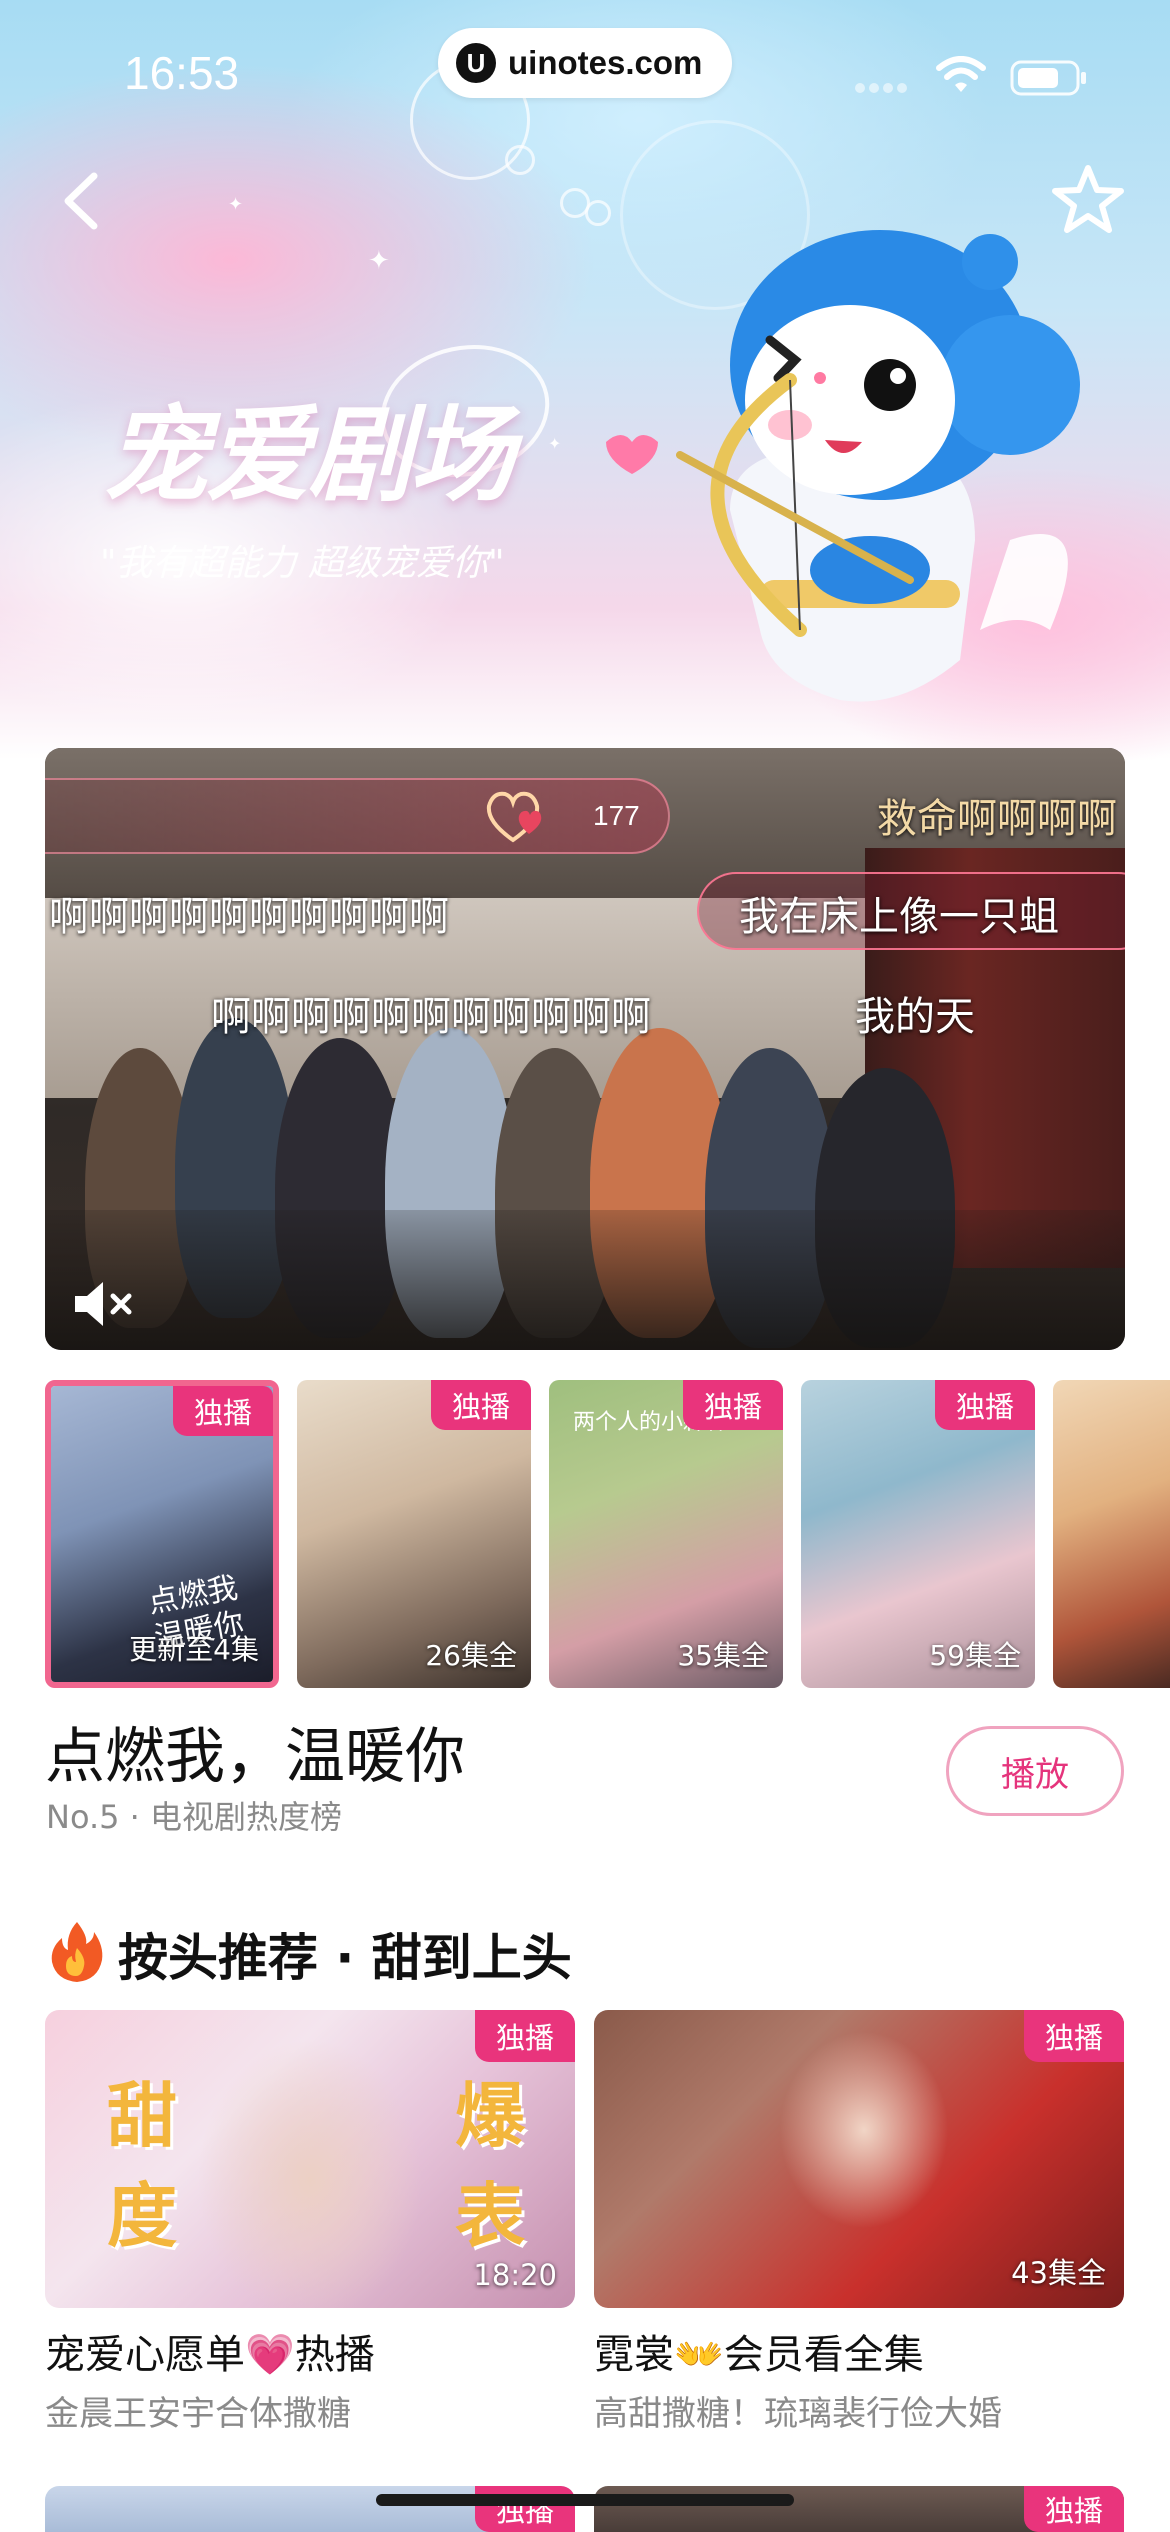 The height and width of the screenshot is (2532, 1170). Describe the element at coordinates (759, 2351) in the screenshot. I see `card-title: 霓裳👐会员看全集` at that location.